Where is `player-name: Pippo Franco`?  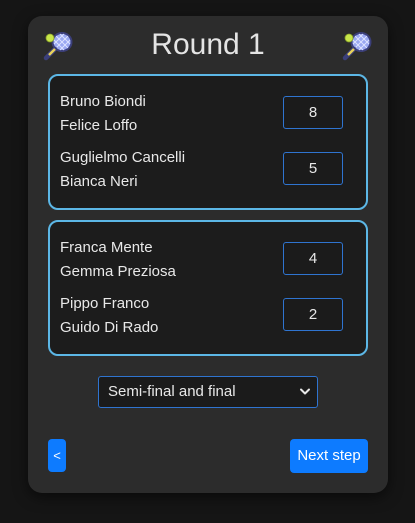 player-name: Pippo Franco is located at coordinates (105, 303).